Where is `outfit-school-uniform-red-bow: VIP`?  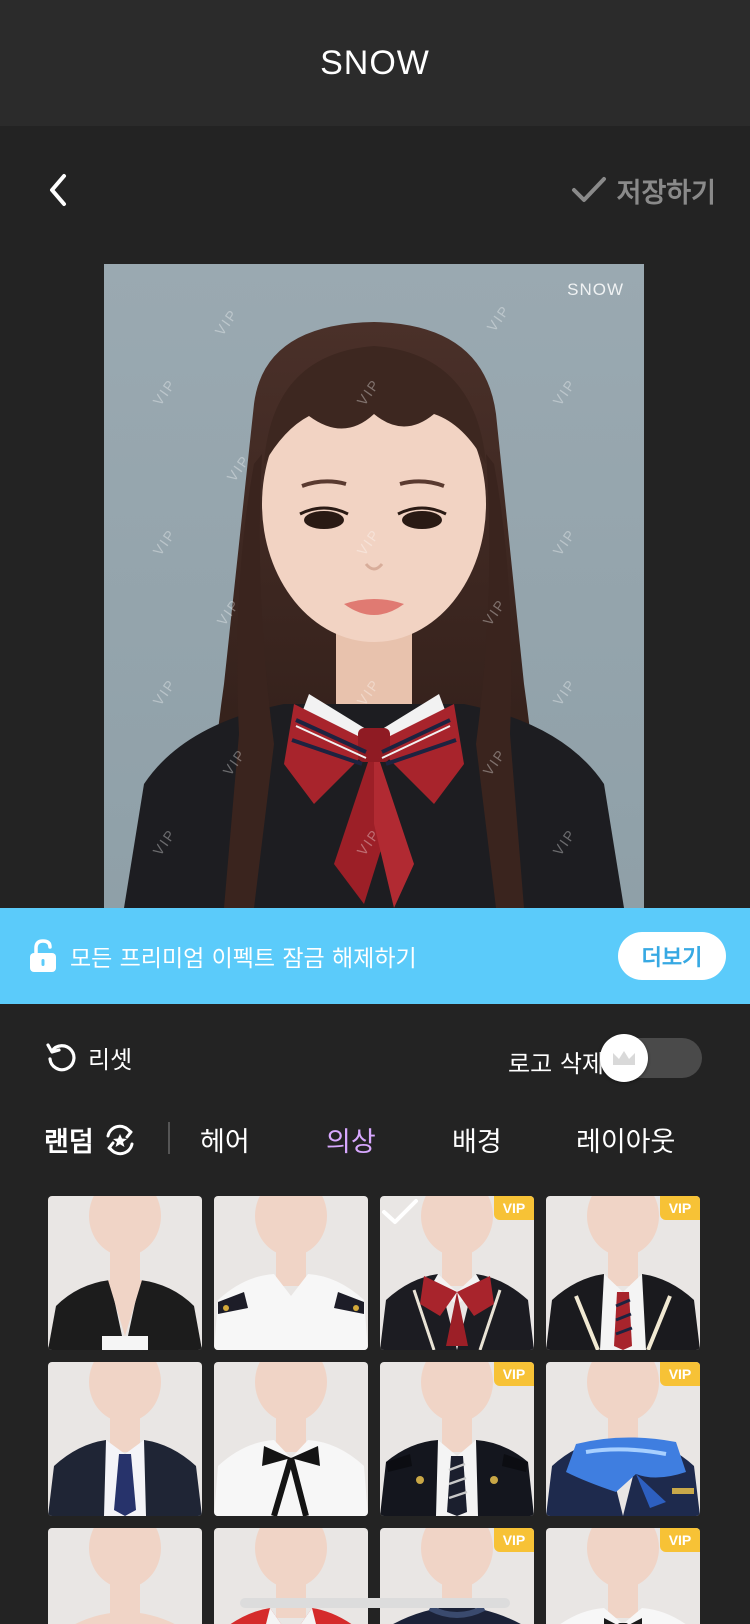
outfit-school-uniform-red-bow: VIP is located at coordinates (457, 1273).